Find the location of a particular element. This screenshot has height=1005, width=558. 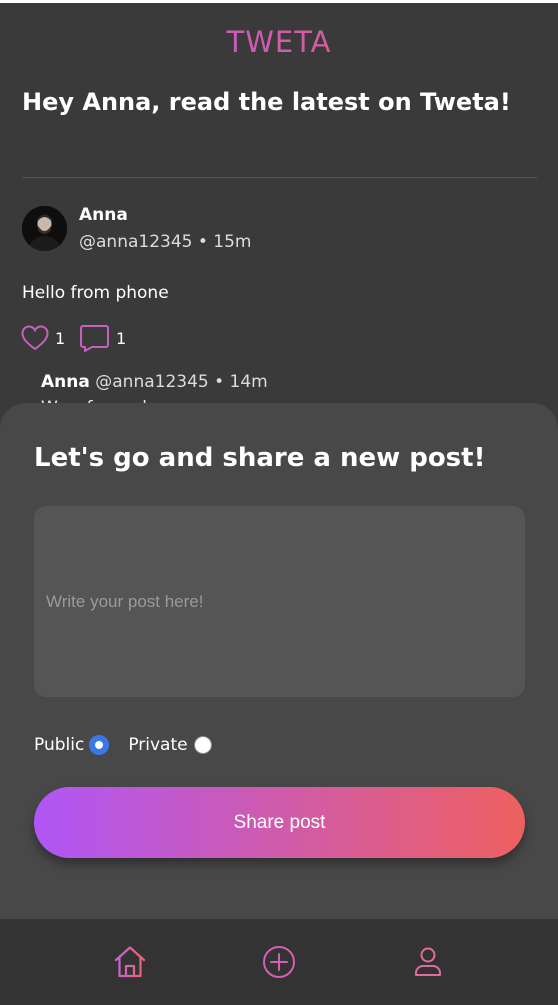

private-label: Private is located at coordinates (158, 745).